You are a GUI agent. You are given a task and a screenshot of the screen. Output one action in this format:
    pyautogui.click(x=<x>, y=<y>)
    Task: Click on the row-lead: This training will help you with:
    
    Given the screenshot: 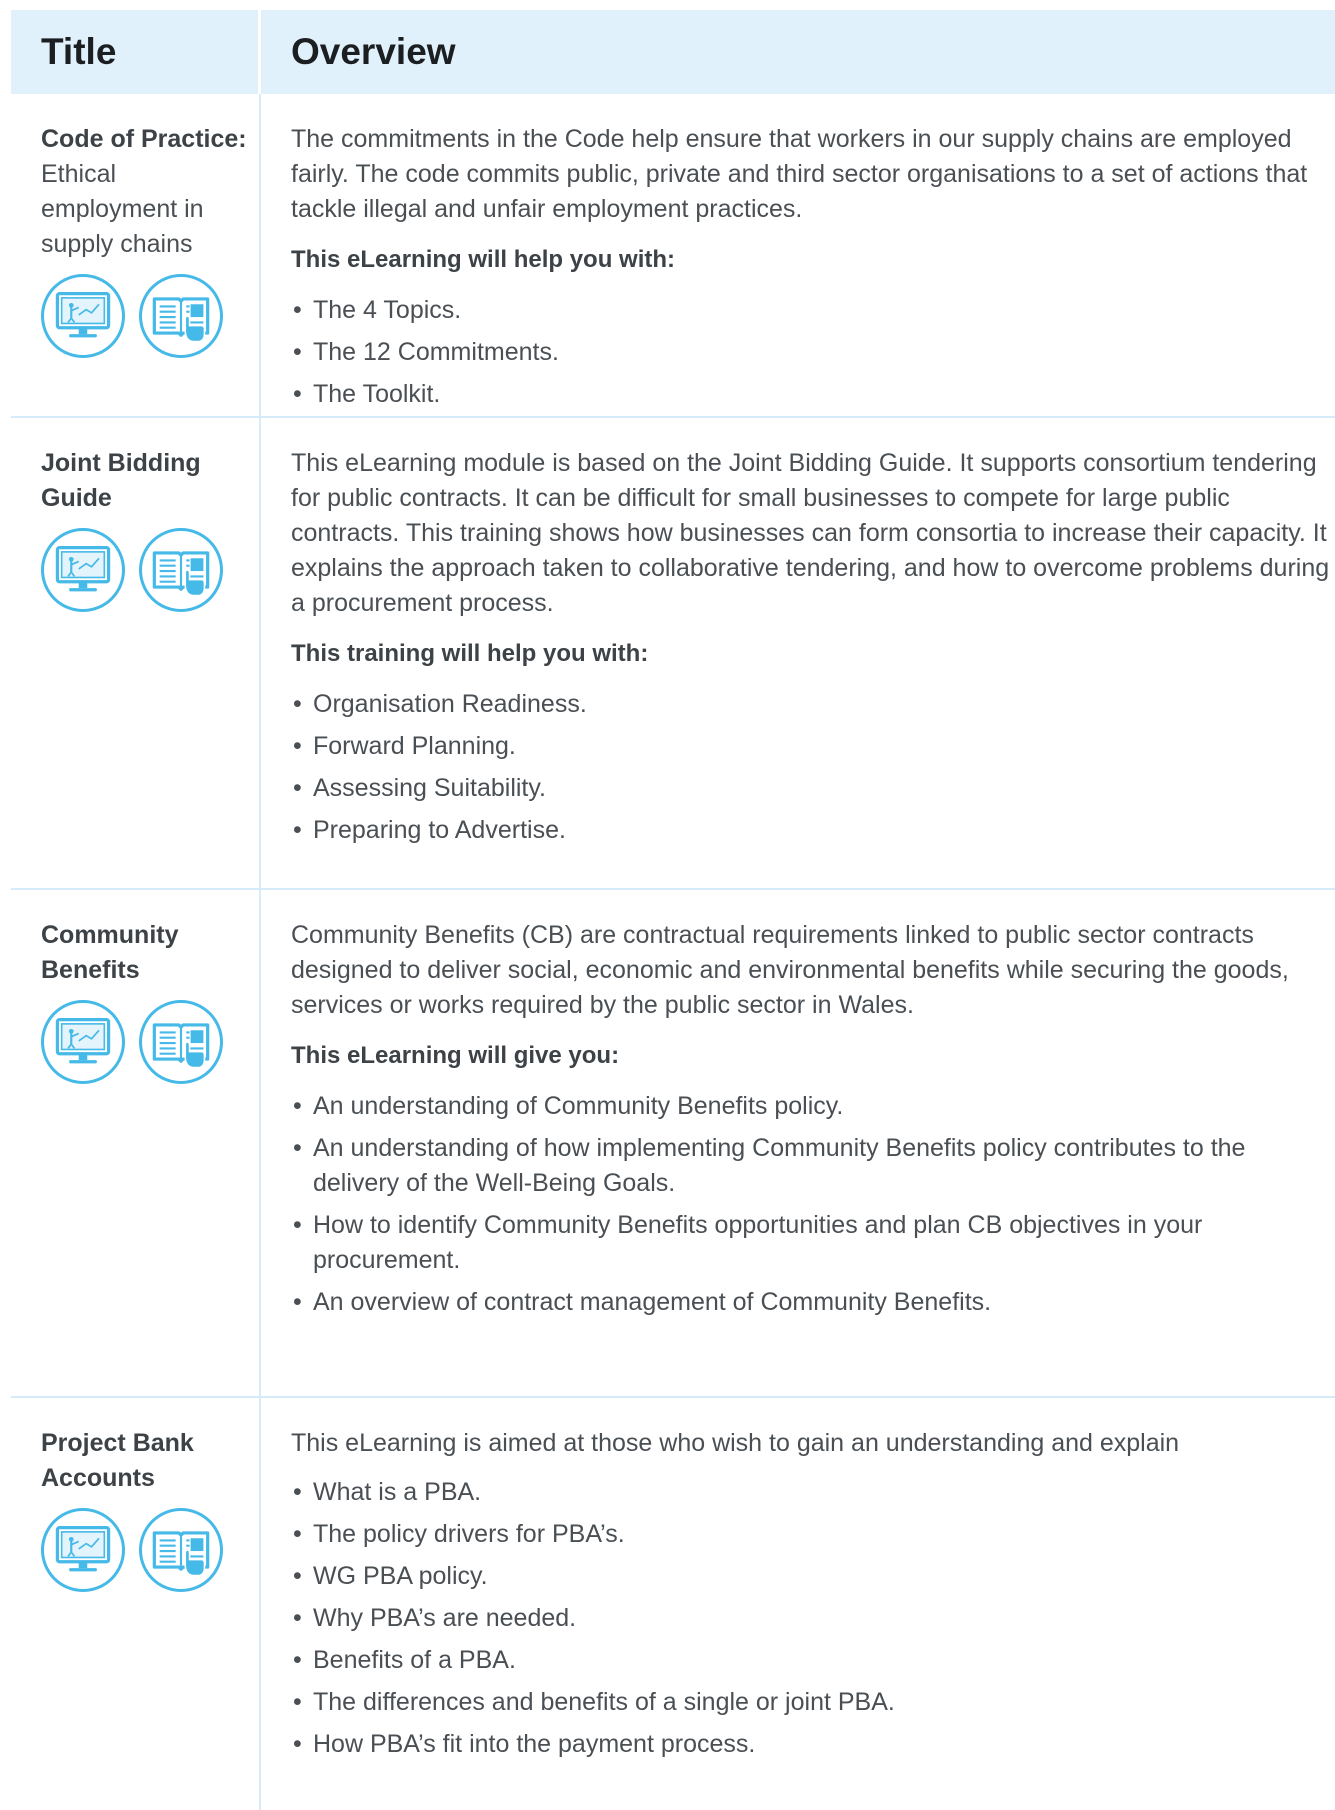 What is the action you would take?
    pyautogui.click(x=470, y=653)
    